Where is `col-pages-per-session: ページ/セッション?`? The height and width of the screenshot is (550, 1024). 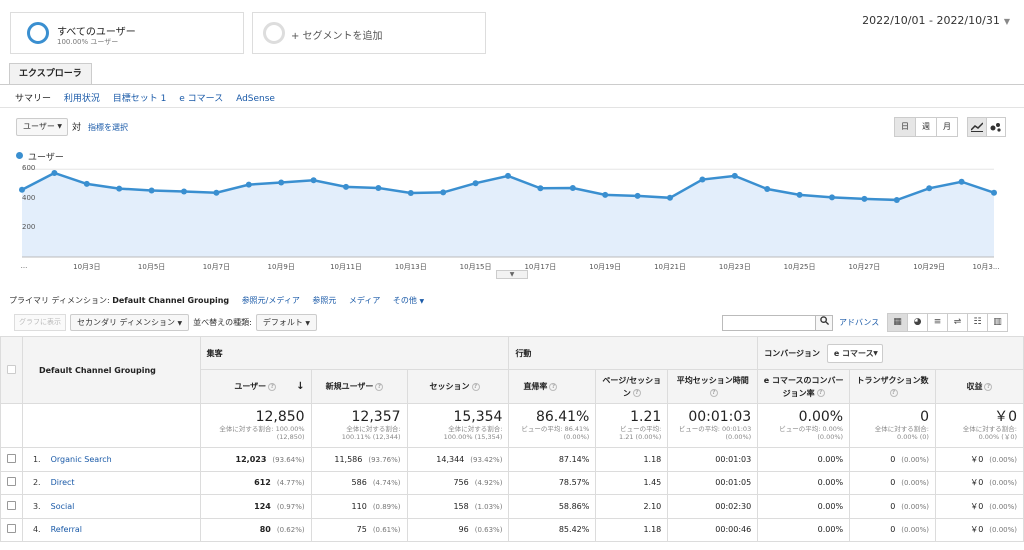 col-pages-per-session: ページ/セッション? is located at coordinates (632, 386).